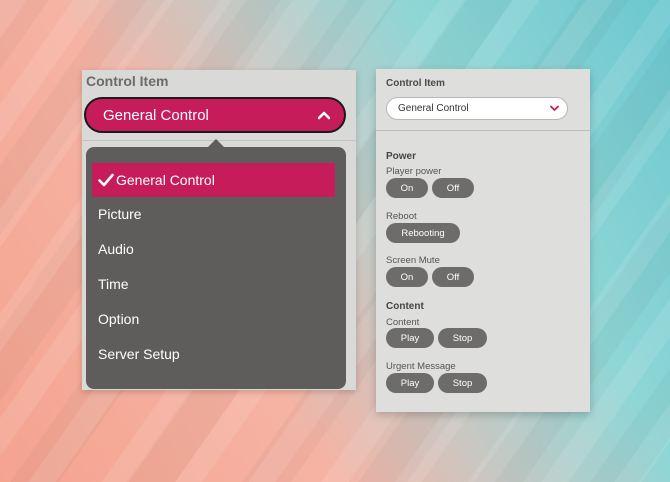  What do you see at coordinates (413, 260) in the screenshot?
I see `label-screen-mute: Screen Mute` at bounding box center [413, 260].